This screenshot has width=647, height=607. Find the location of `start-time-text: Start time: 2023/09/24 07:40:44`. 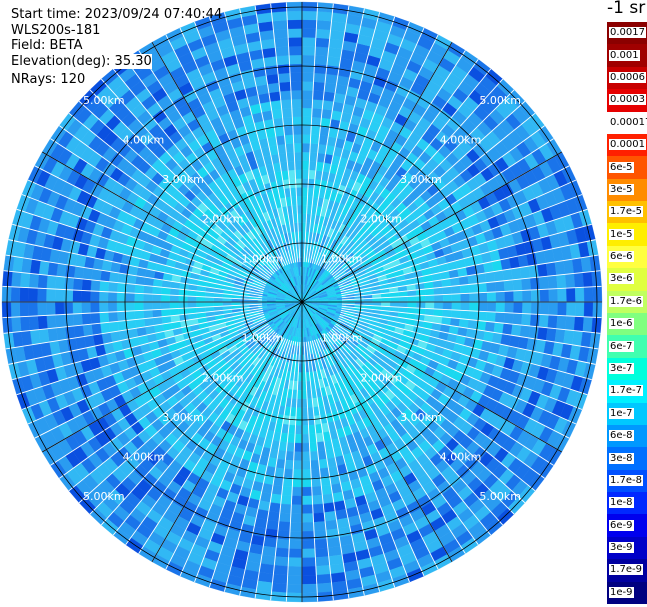

start-time-text: Start time: 2023/09/24 07:40:44 is located at coordinates (117, 14).